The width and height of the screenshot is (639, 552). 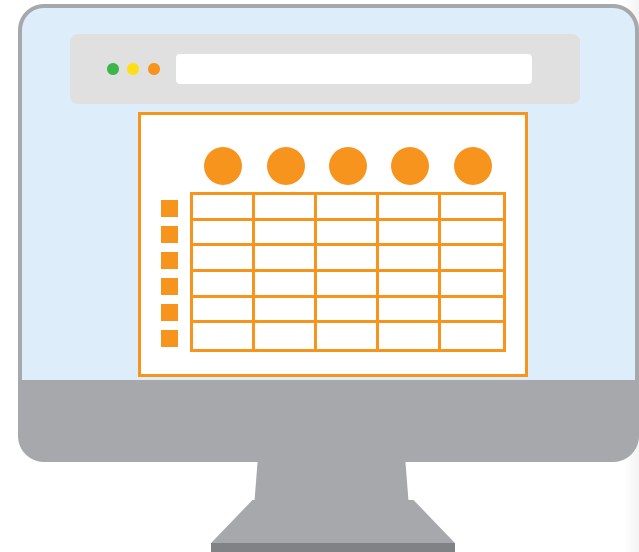 I want to click on window-dot-green-icon, so click(x=113, y=69).